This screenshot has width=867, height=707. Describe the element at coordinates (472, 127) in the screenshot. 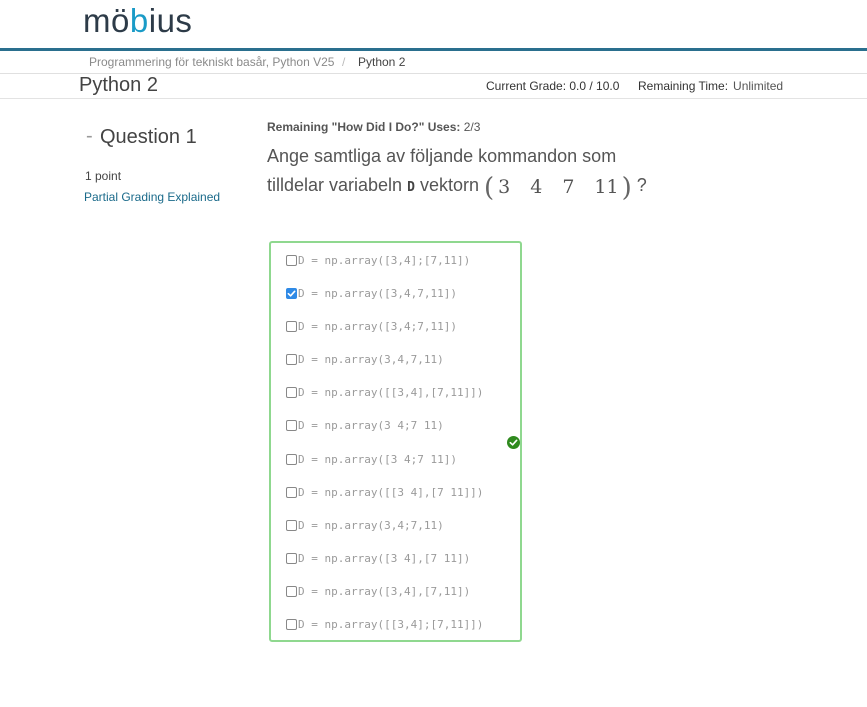

I see `how-did-i-do-value: 2/3` at that location.